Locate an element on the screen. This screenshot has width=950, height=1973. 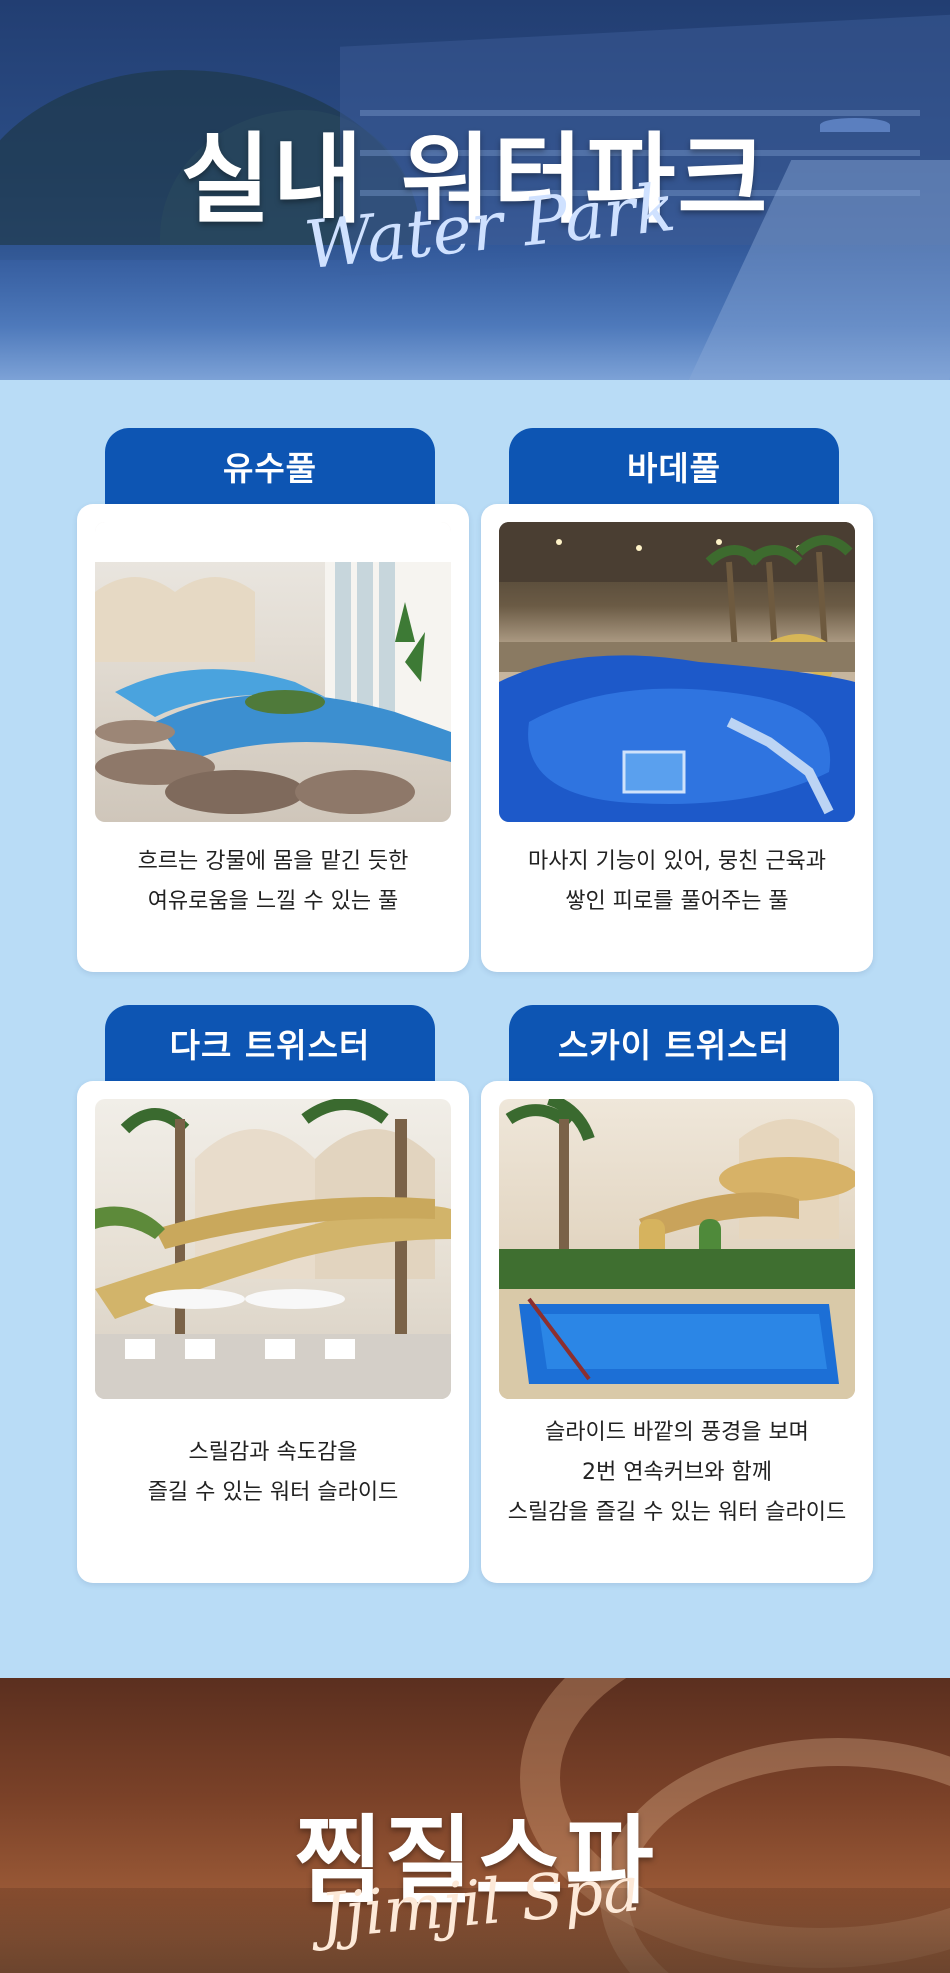
dark-twister-photo is located at coordinates (273, 1249).